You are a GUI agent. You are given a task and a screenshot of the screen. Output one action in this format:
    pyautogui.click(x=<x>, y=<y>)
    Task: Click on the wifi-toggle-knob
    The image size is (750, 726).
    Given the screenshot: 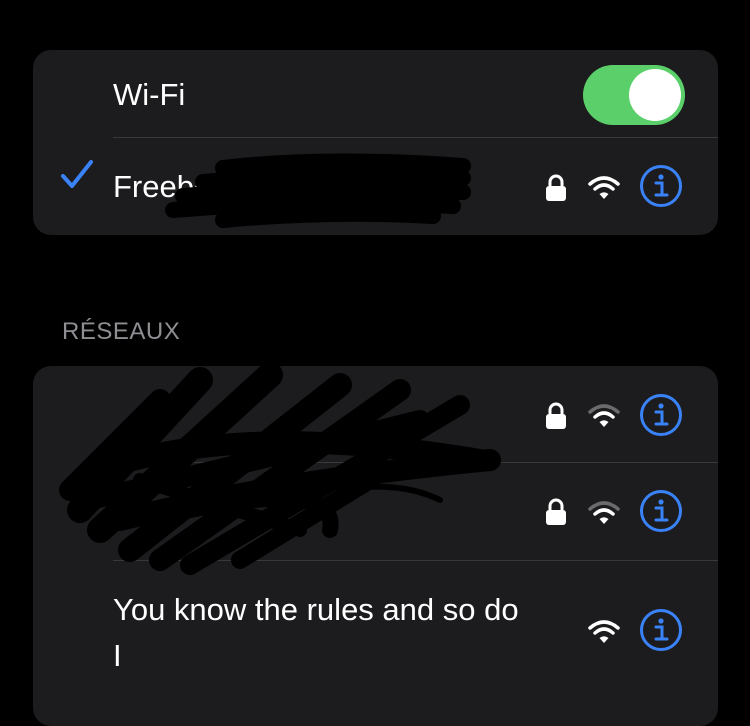 What is the action you would take?
    pyautogui.click(x=655, y=95)
    